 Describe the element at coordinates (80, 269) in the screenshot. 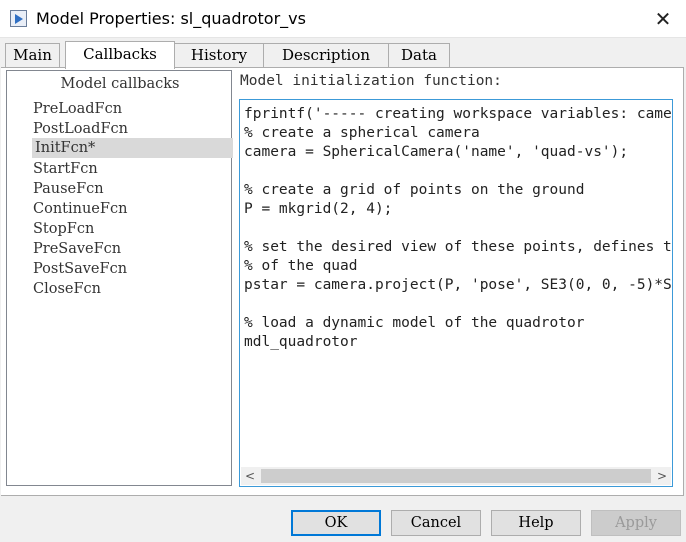

I see `callback-item-postsavefcn: PostSaveFcn` at that location.